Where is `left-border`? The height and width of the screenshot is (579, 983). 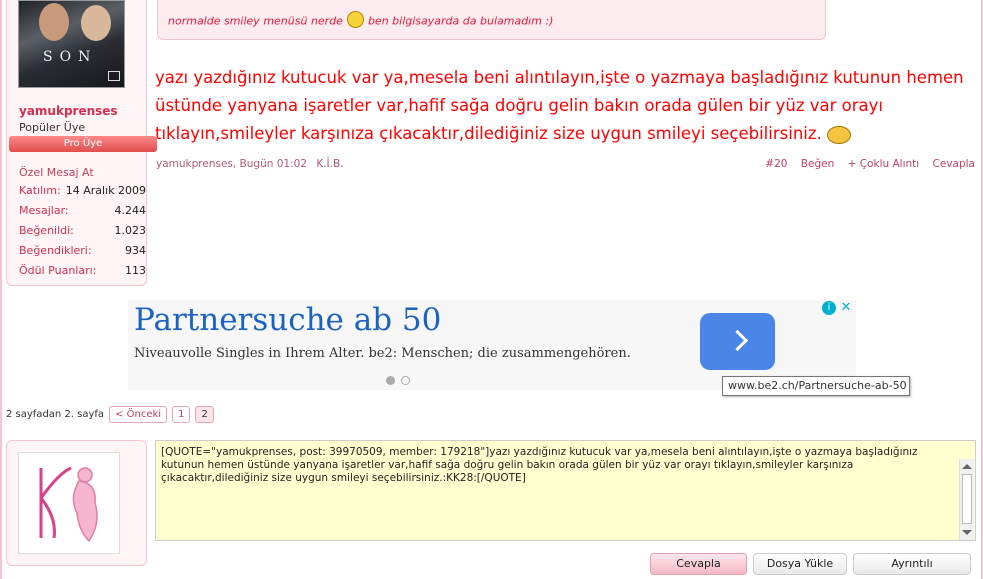 left-border is located at coordinates (1, 289).